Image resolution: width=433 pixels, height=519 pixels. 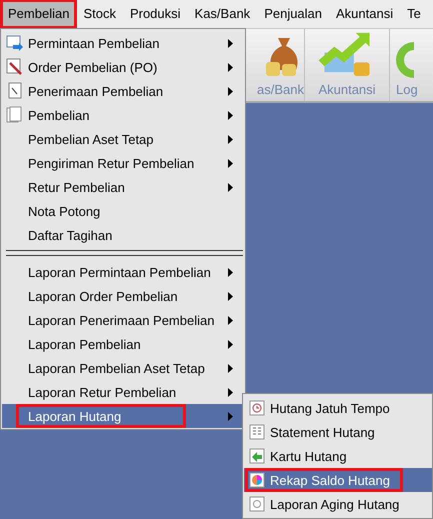 I want to click on report-icon, so click(x=257, y=504).